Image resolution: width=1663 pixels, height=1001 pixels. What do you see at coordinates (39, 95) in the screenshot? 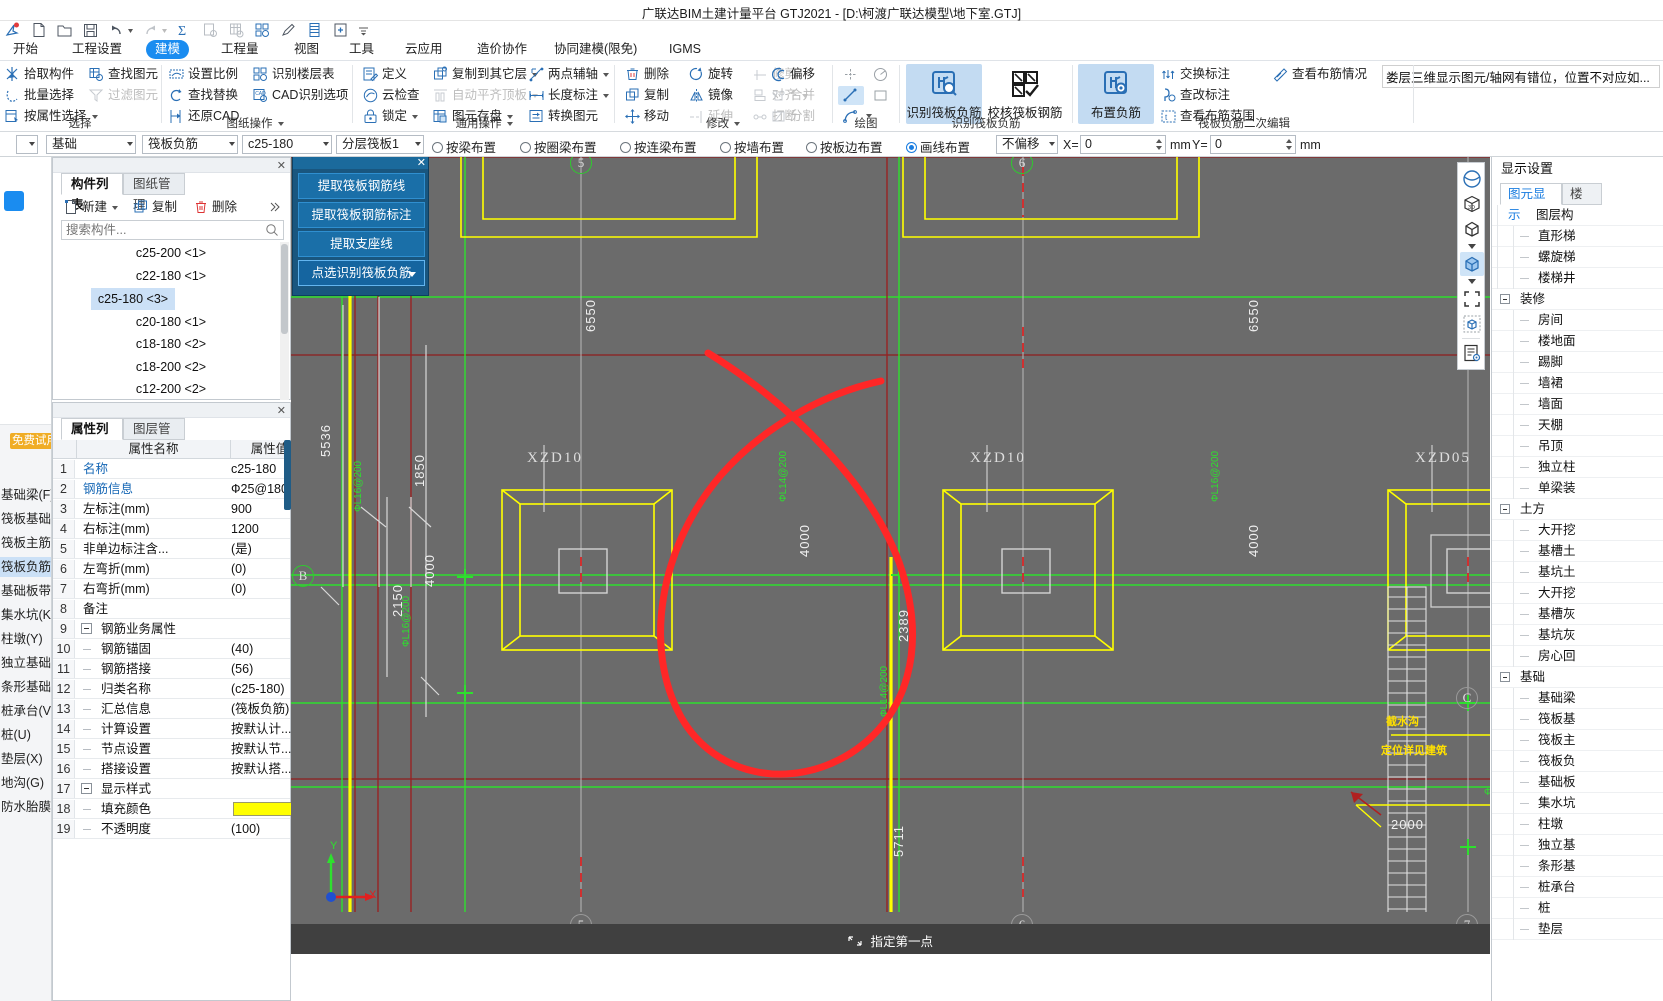
I see `batch-select-button: 批量选择` at bounding box center [39, 95].